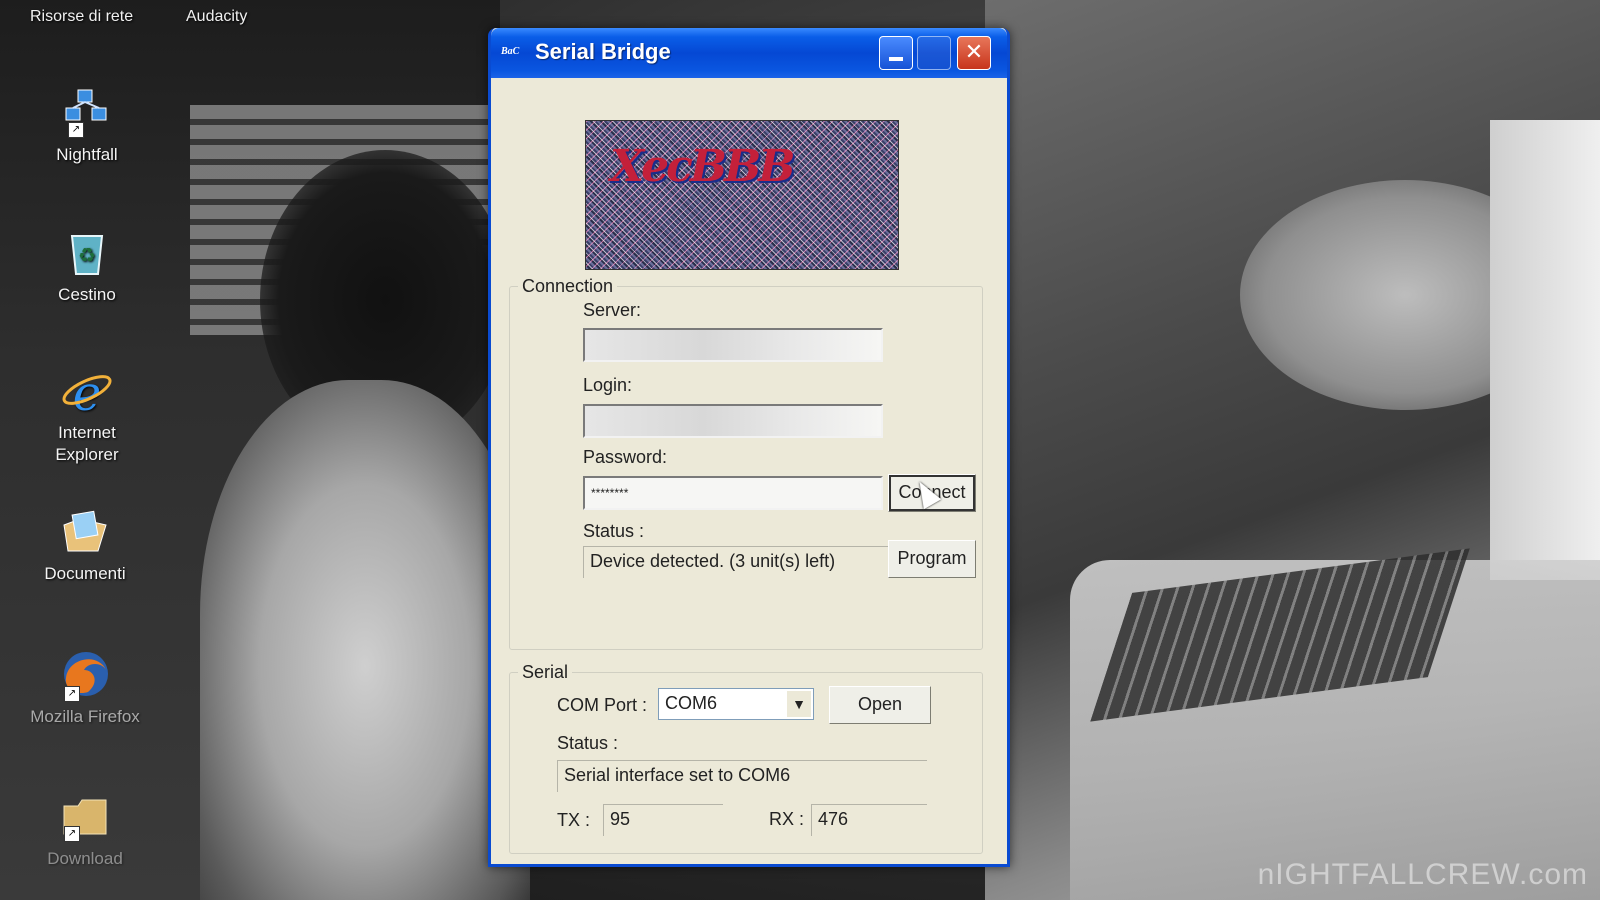  Describe the element at coordinates (735, 562) in the screenshot. I see `connection-status-value: Device detected. (3 unit(s) left)` at that location.